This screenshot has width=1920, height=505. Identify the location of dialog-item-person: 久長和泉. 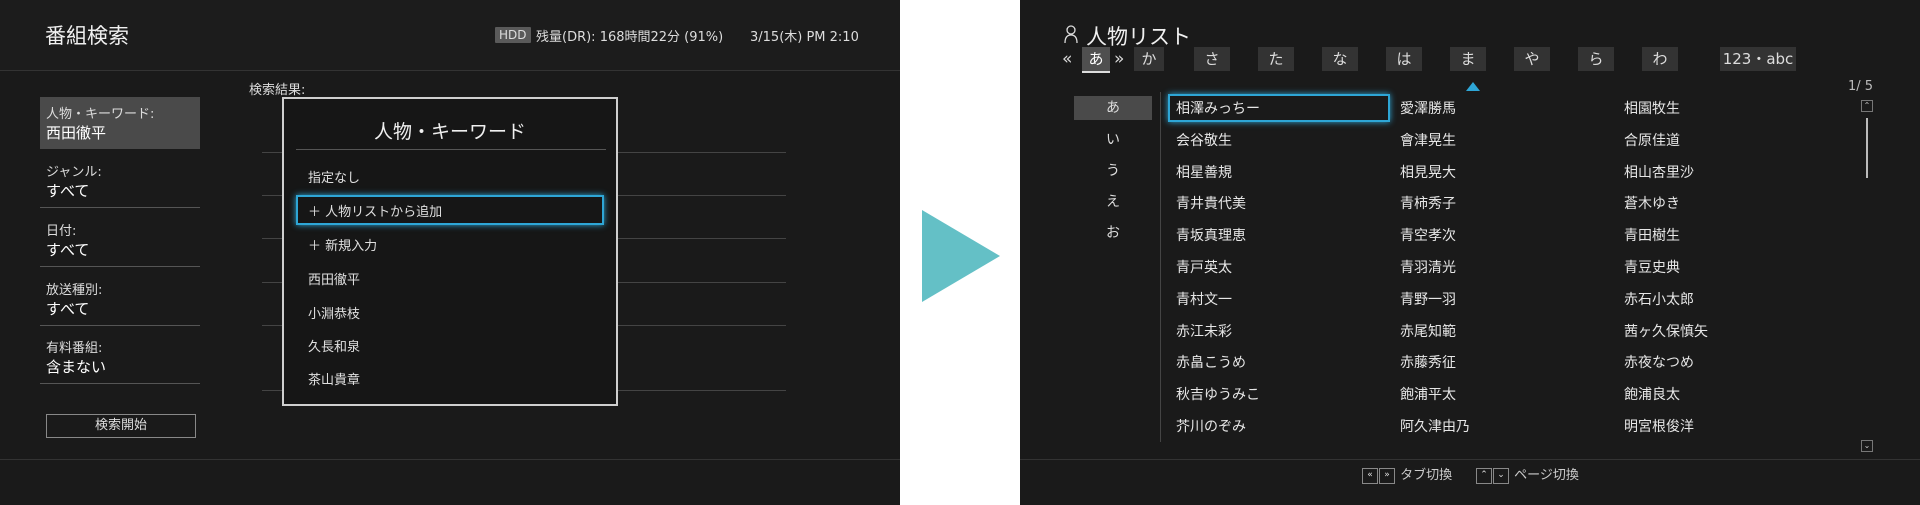
(334, 345).